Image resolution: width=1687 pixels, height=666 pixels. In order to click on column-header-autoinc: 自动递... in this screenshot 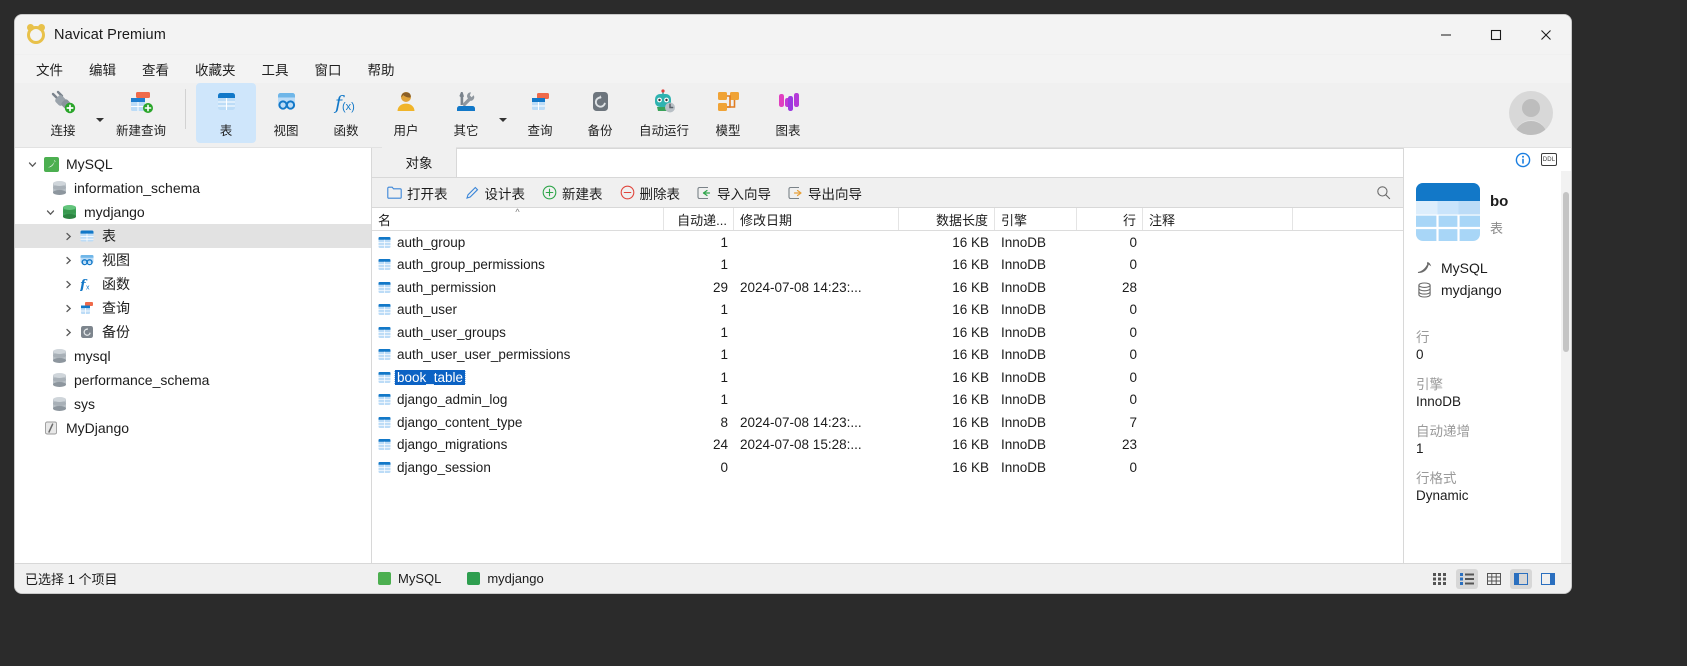, I will do `click(699, 219)`.